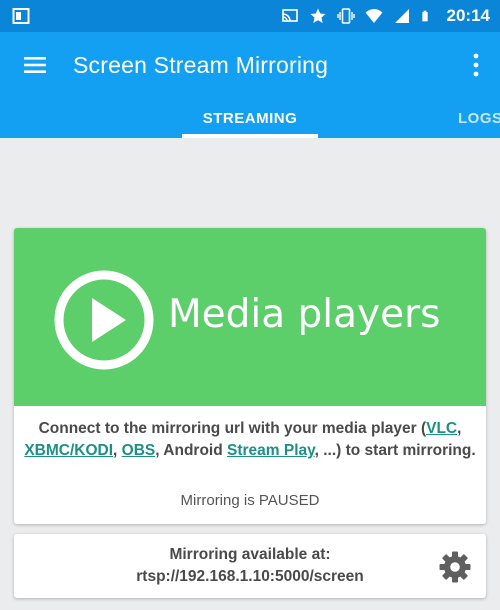  I want to click on tab-streaming: STREAMING, so click(250, 118).